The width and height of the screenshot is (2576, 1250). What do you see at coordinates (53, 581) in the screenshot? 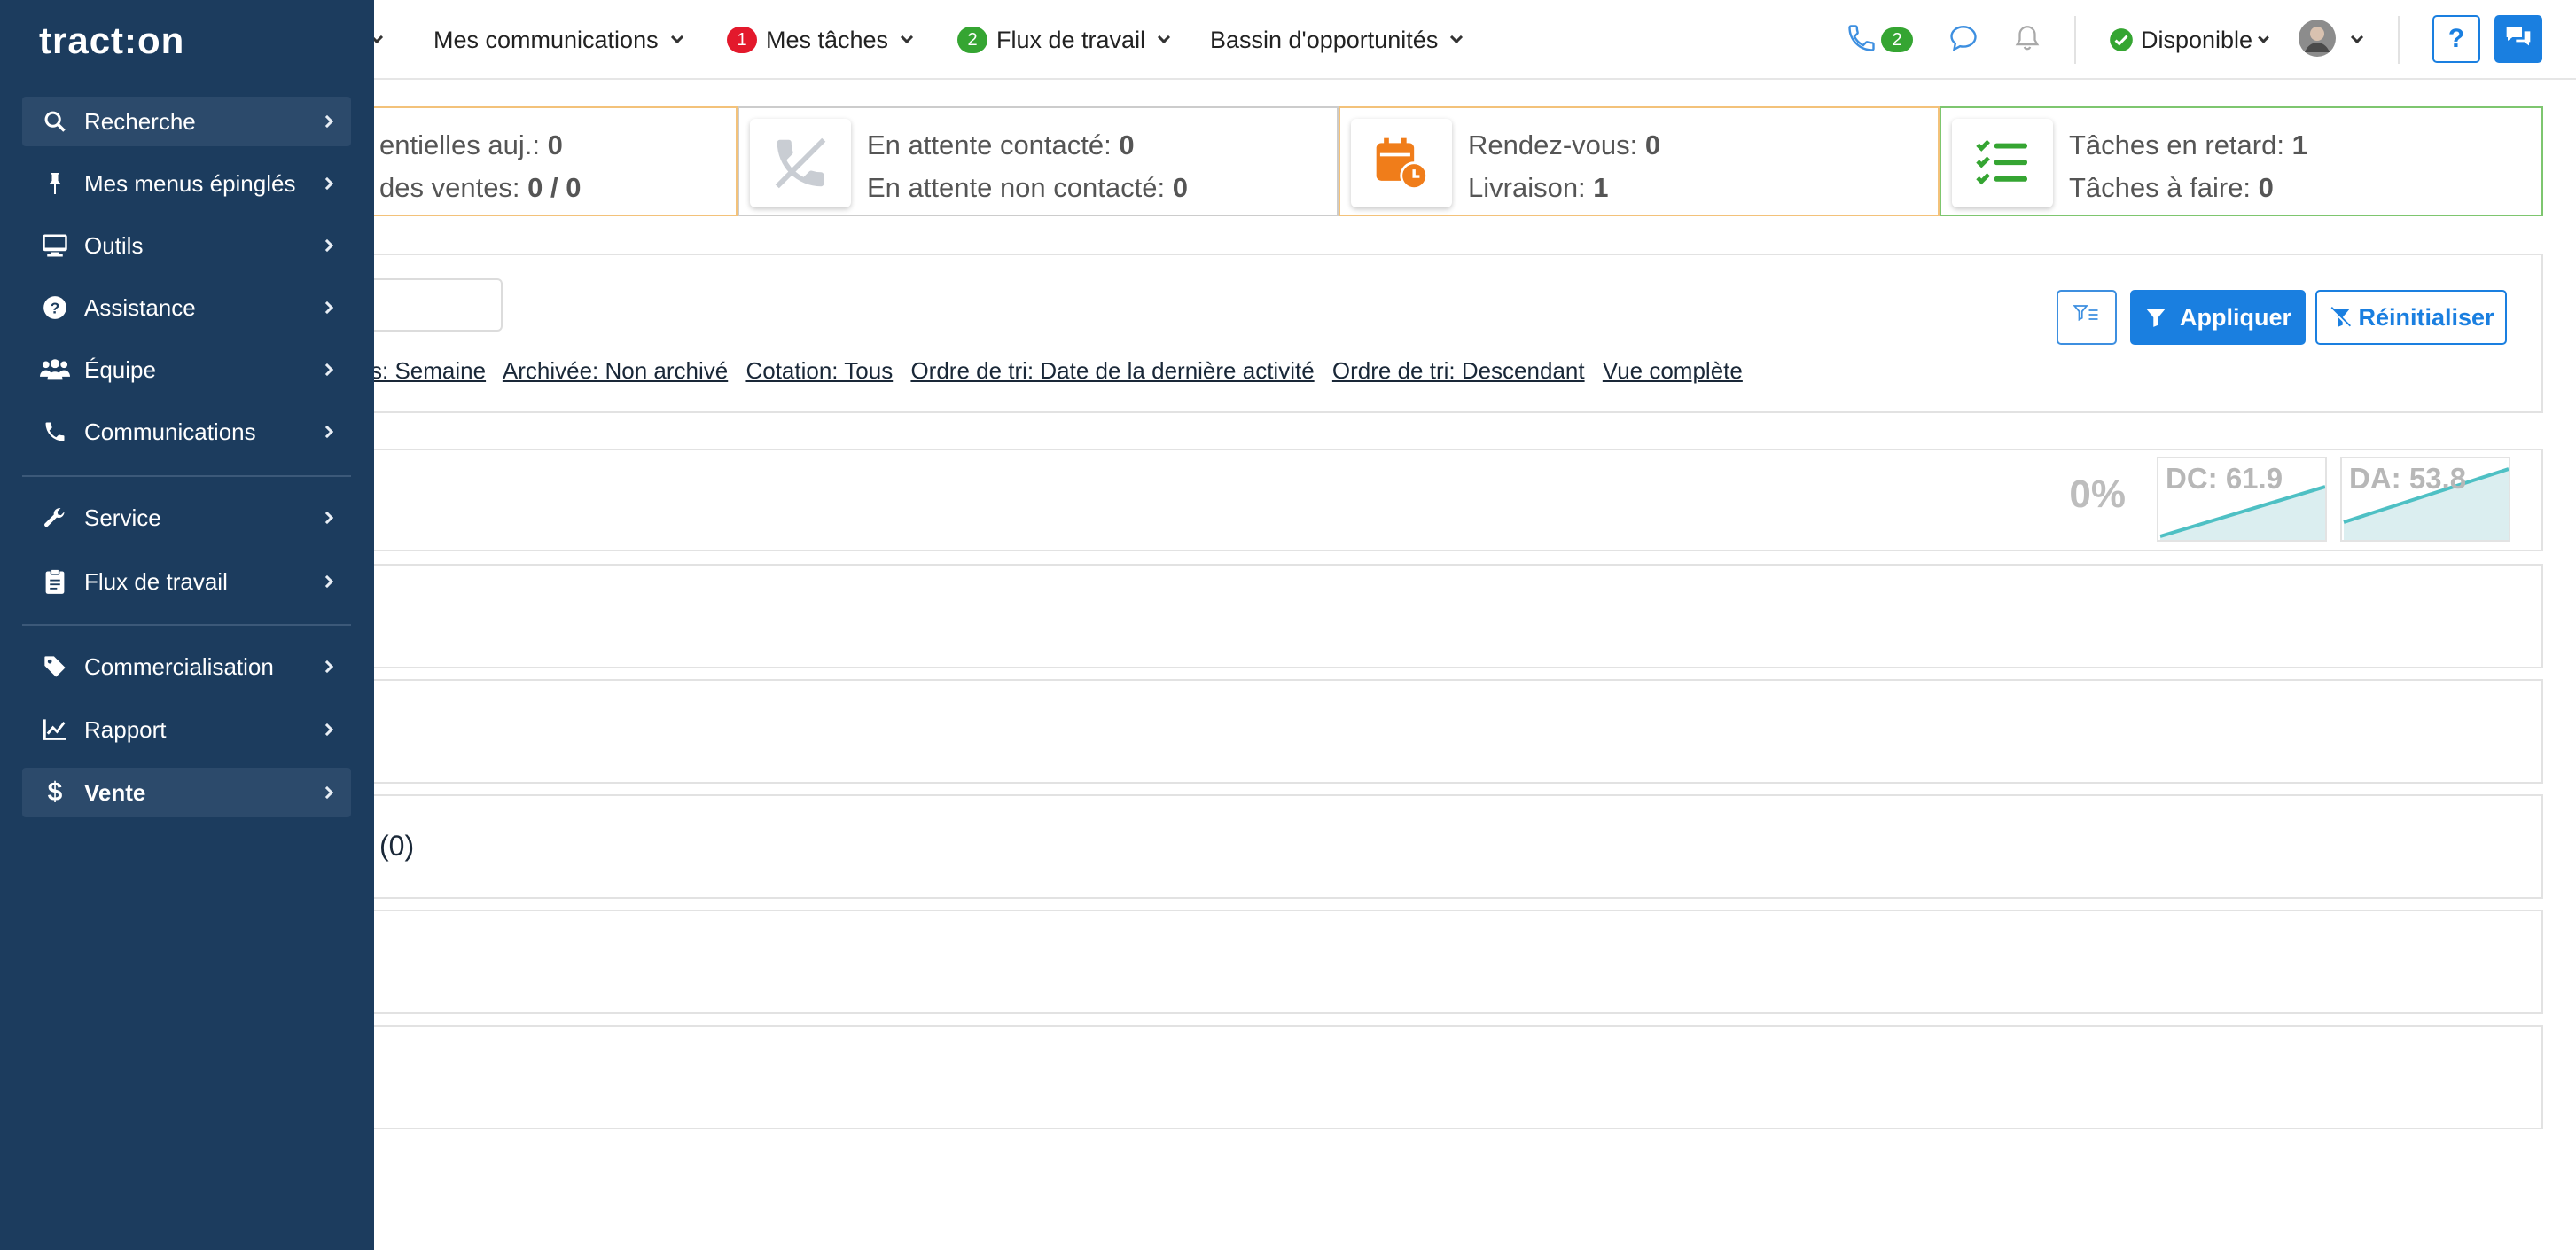
I see `clipboard-icon` at bounding box center [53, 581].